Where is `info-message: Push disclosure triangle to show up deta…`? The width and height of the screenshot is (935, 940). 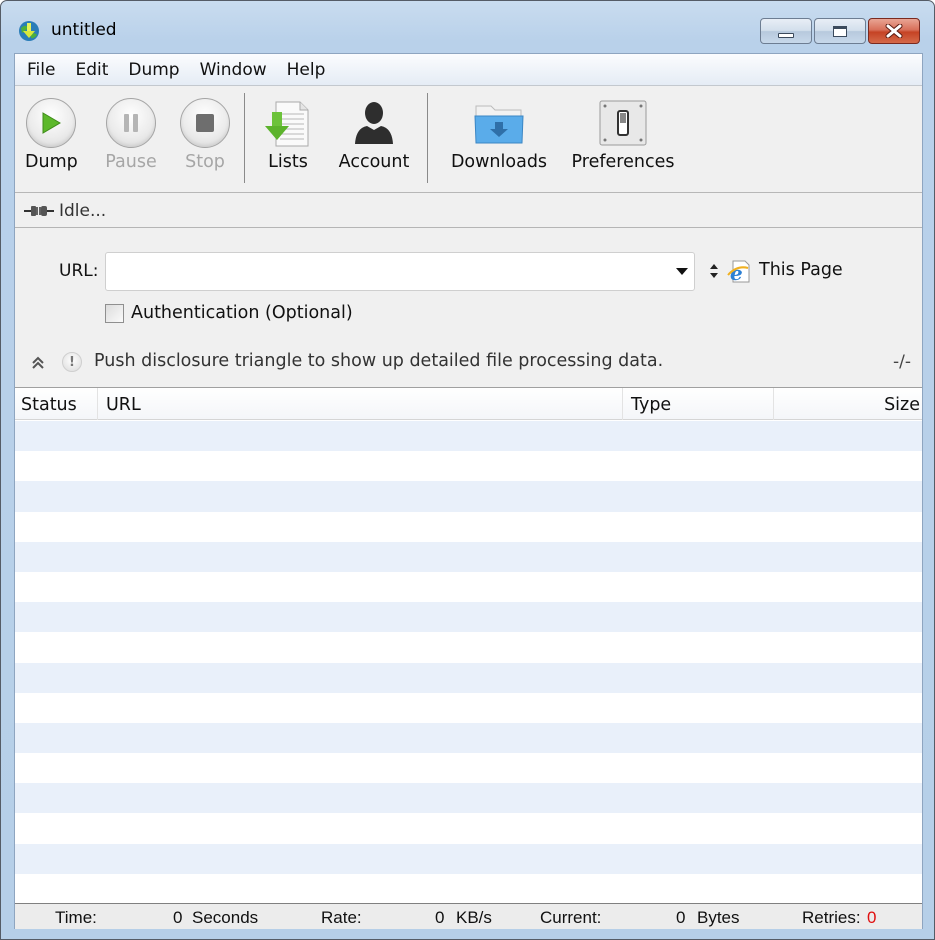
info-message: Push disclosure triangle to show up deta… is located at coordinates (379, 361).